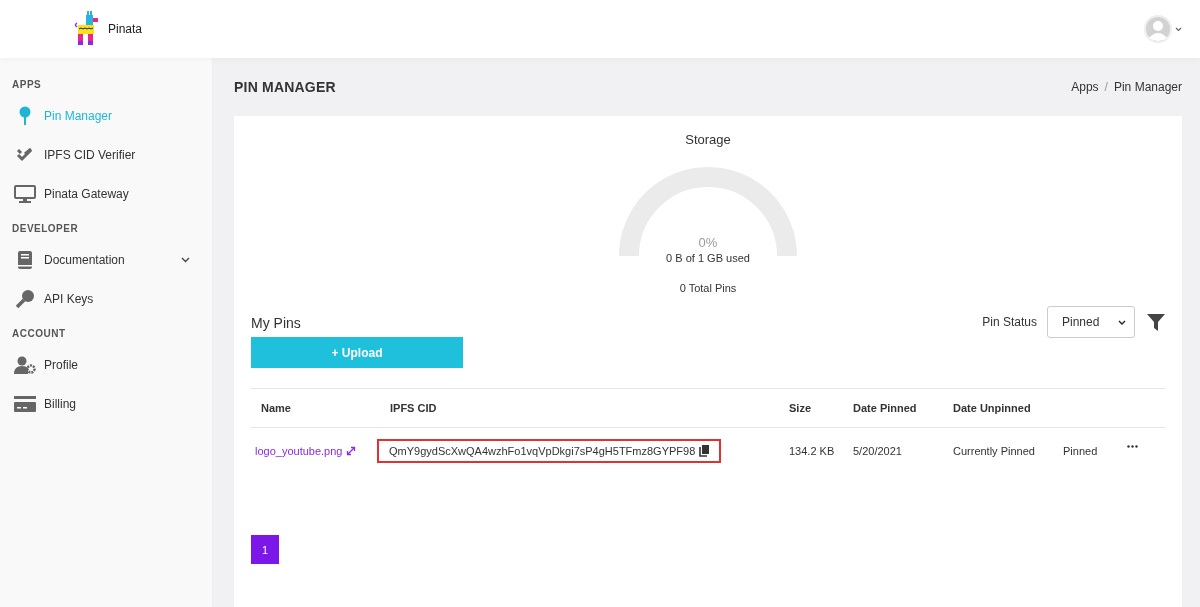 This screenshot has height=607, width=1200. I want to click on file-name-link: logo_youtube.png, so click(322, 450).